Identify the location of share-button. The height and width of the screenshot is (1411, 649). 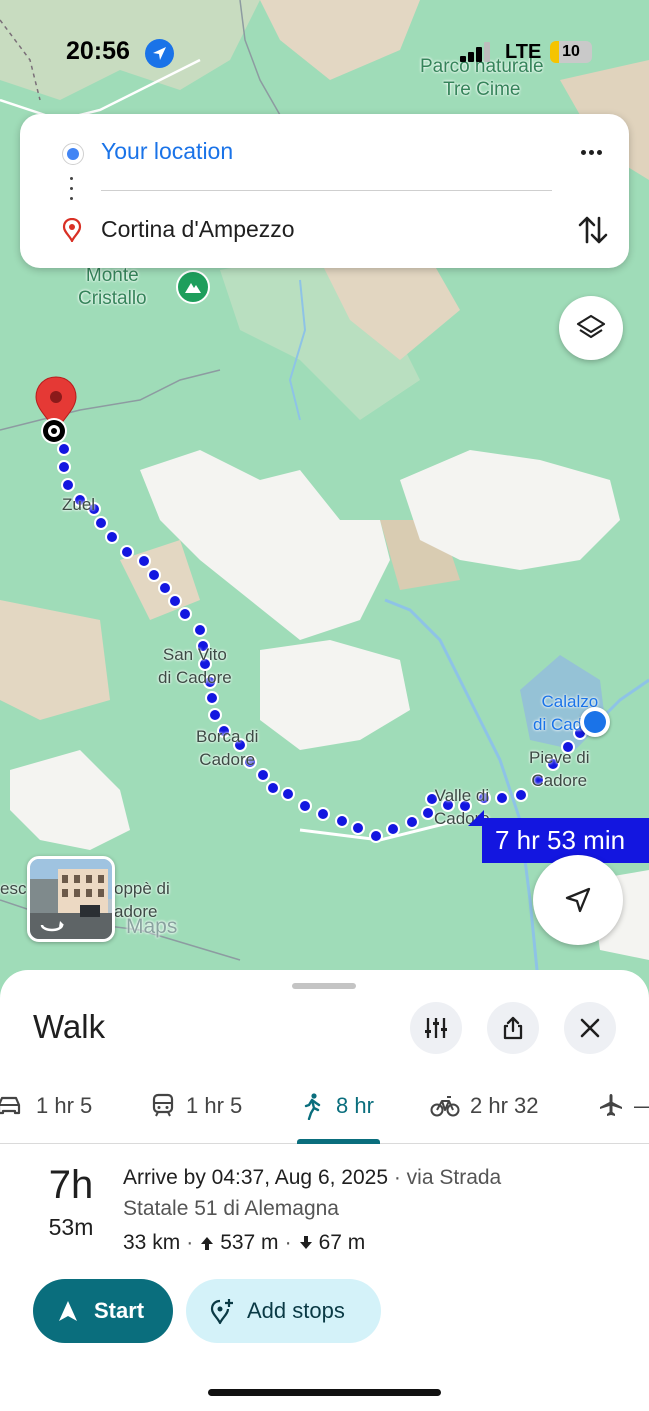
(513, 1028).